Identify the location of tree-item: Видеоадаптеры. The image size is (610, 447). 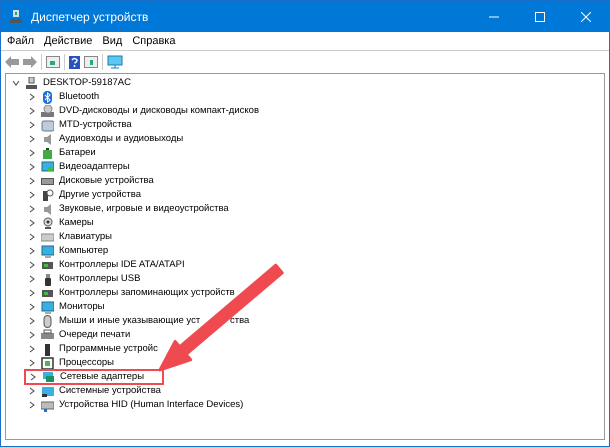
(94, 167).